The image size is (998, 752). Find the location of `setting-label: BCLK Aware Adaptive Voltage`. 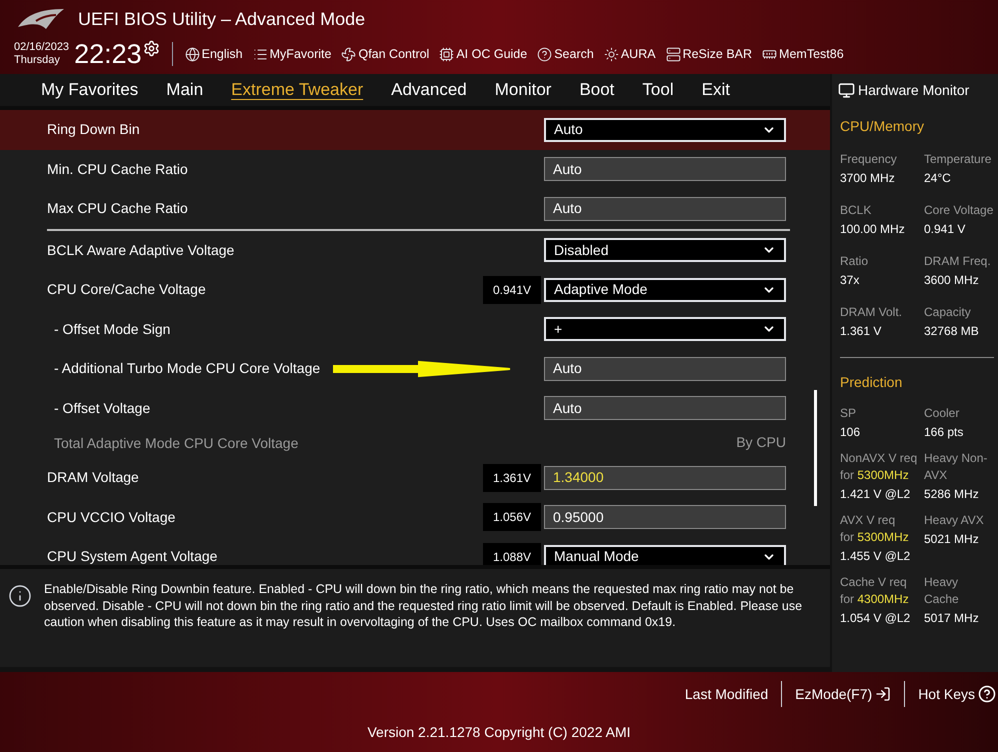

setting-label: BCLK Aware Adaptive Voltage is located at coordinates (140, 250).